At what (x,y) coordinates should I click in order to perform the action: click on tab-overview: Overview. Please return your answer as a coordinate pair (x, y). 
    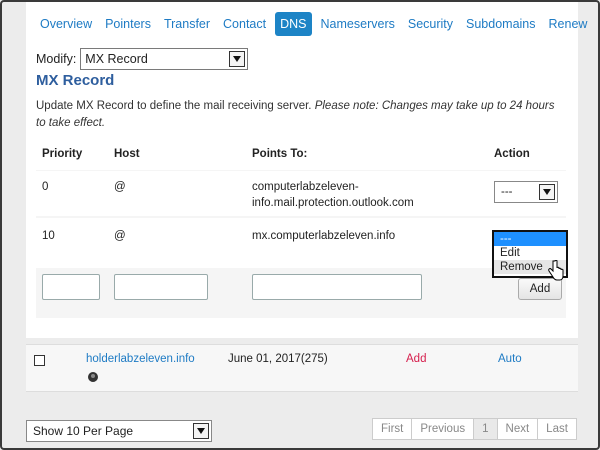
    Looking at the image, I should click on (66, 24).